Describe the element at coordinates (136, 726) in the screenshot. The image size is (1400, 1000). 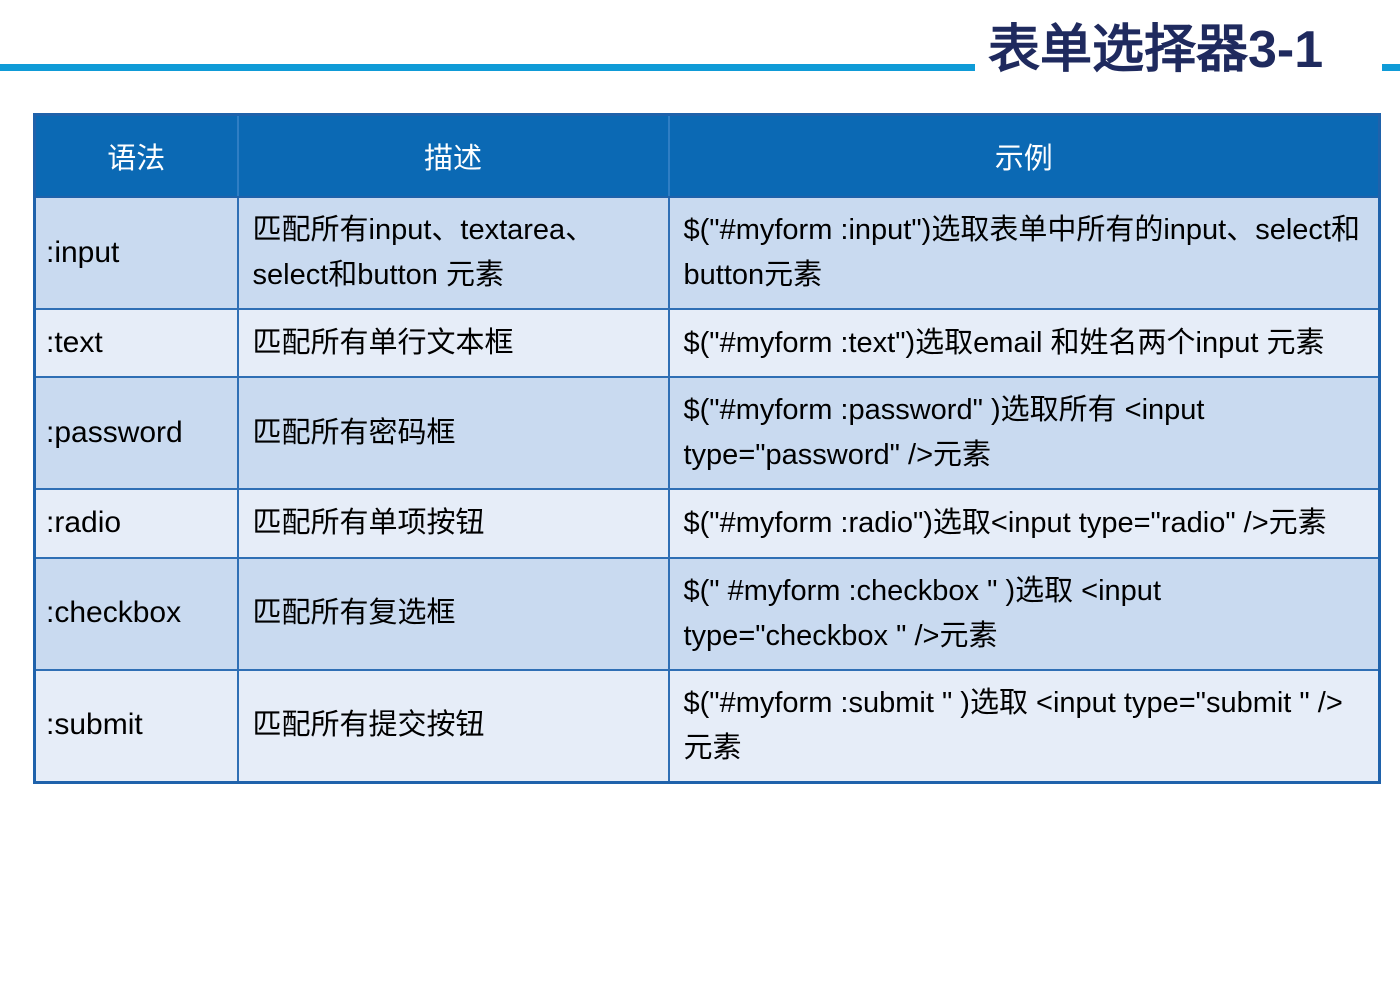
I see `cell-syntax: :submit` at that location.